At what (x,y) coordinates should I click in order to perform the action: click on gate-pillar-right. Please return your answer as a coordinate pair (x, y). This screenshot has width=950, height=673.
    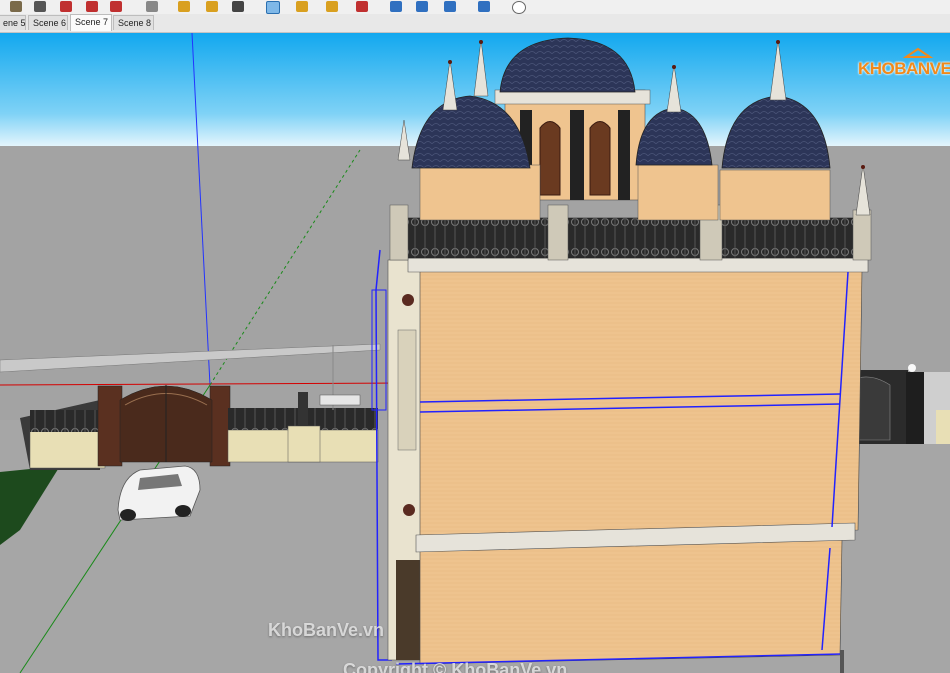
    Looking at the image, I should click on (220, 426).